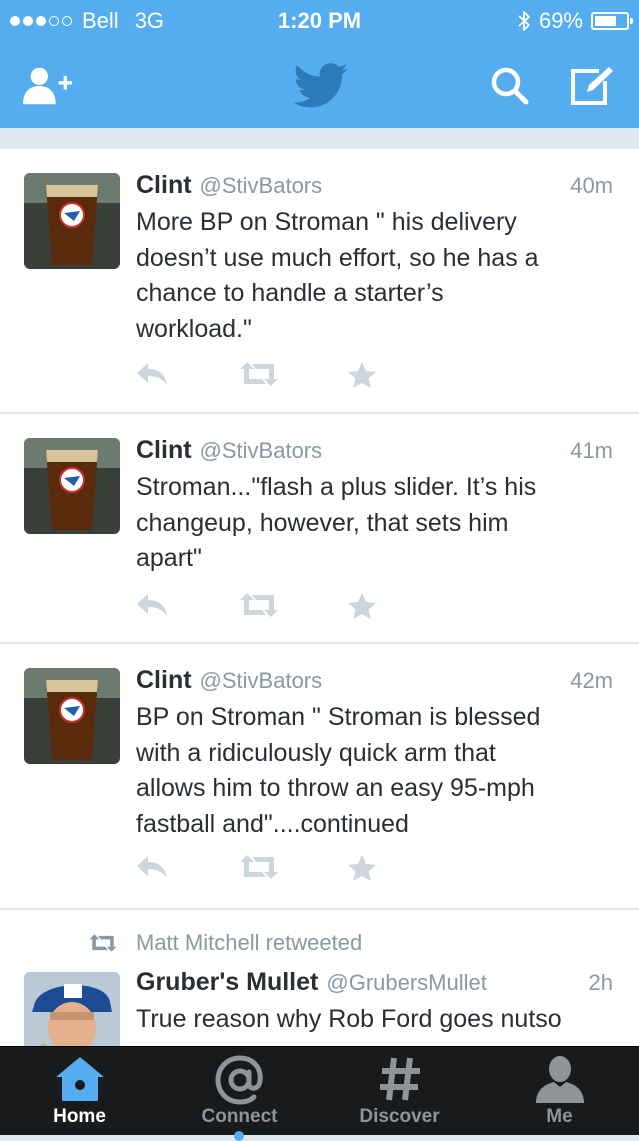 This screenshot has height=1141, width=639. Describe the element at coordinates (612, 21) in the screenshot. I see `battery-icon` at that location.